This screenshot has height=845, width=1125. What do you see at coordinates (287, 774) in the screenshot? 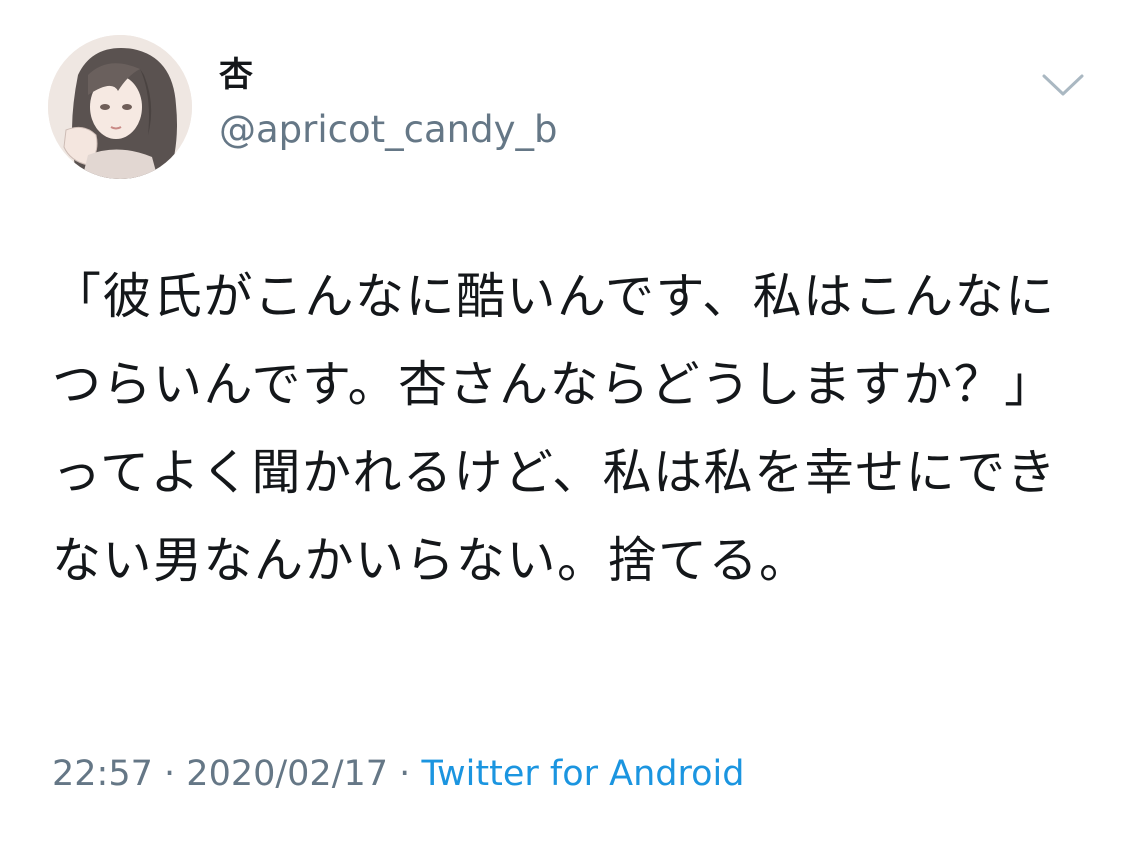
I see `tweet-date: 2020/02/17` at bounding box center [287, 774].